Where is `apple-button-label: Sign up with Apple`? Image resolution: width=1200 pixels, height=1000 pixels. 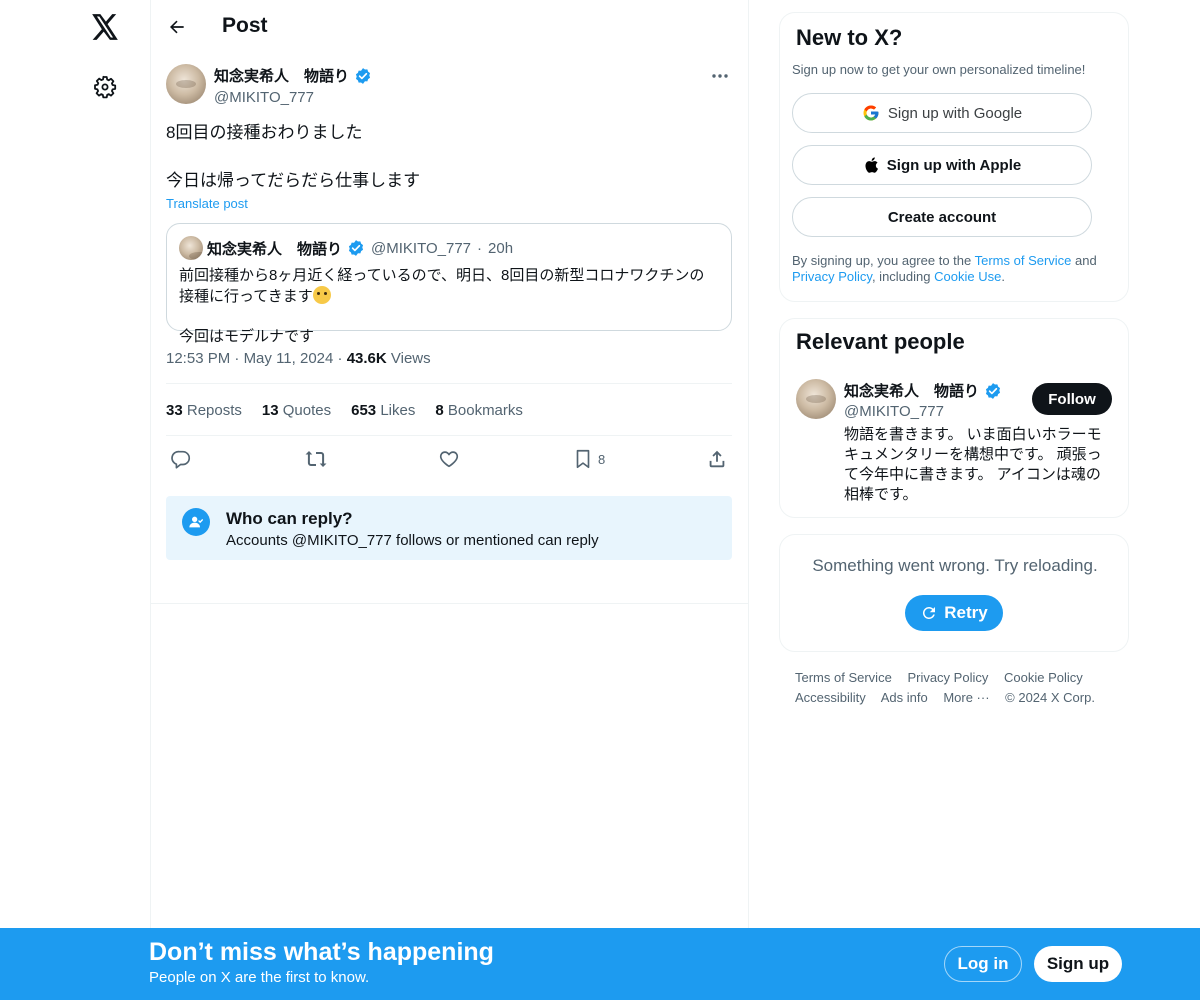
apple-button-label: Sign up with Apple is located at coordinates (954, 165).